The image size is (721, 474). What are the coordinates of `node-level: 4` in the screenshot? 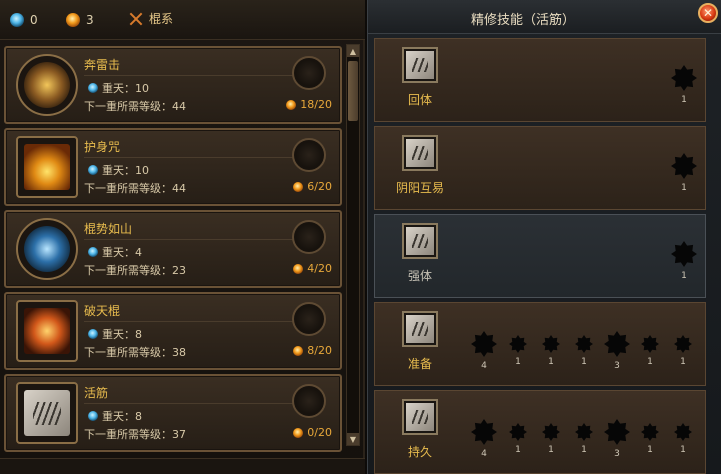 It's located at (484, 366).